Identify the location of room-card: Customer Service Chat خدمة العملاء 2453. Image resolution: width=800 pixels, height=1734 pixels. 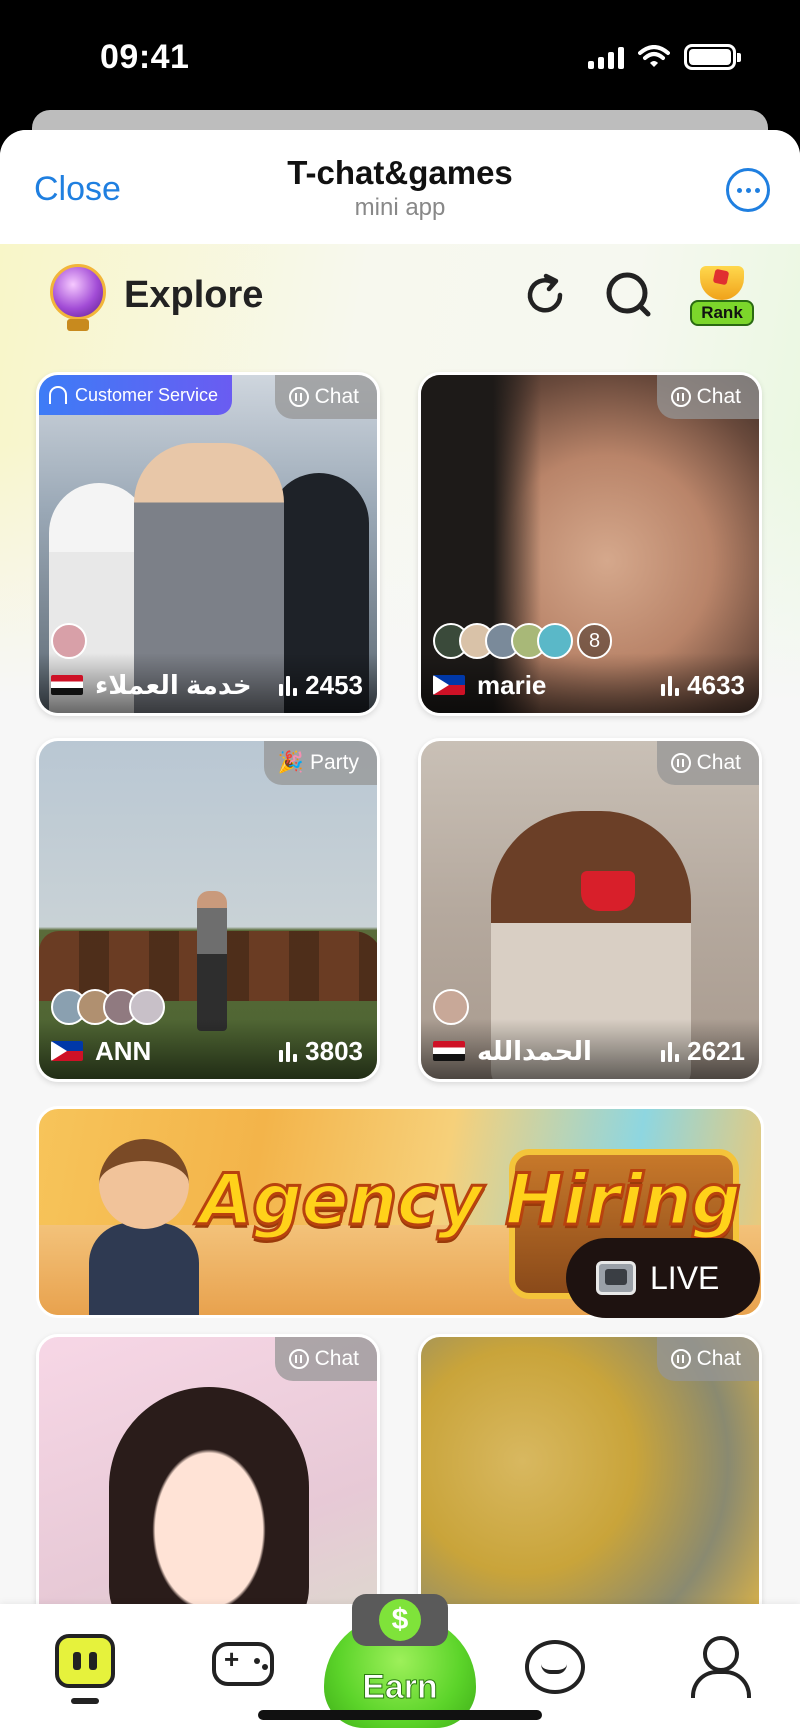
(208, 544).